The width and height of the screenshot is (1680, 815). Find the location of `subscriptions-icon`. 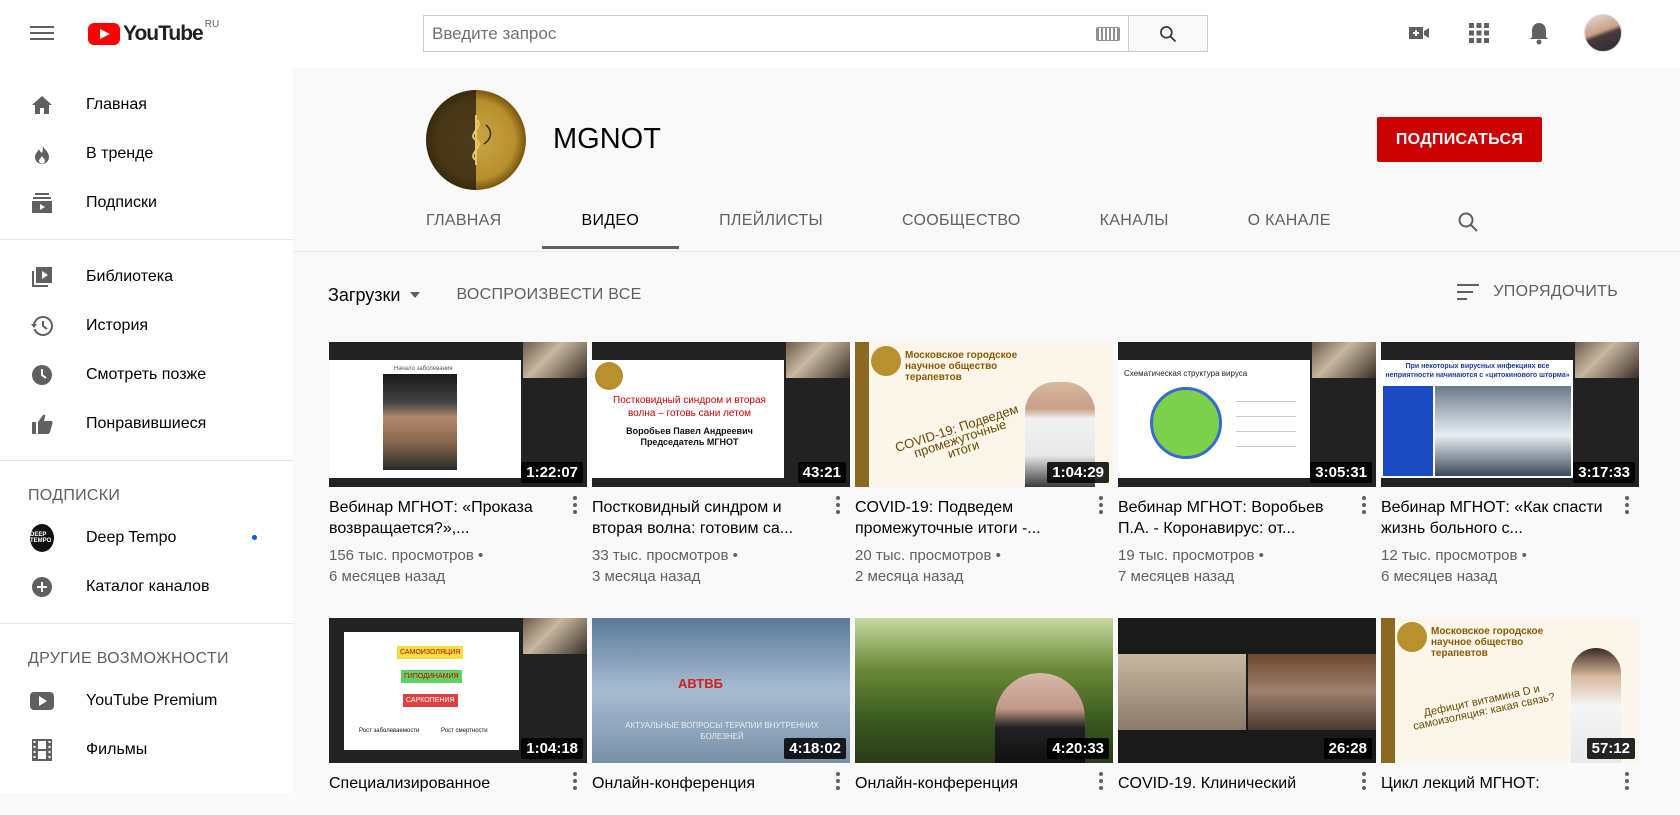

subscriptions-icon is located at coordinates (42, 203).